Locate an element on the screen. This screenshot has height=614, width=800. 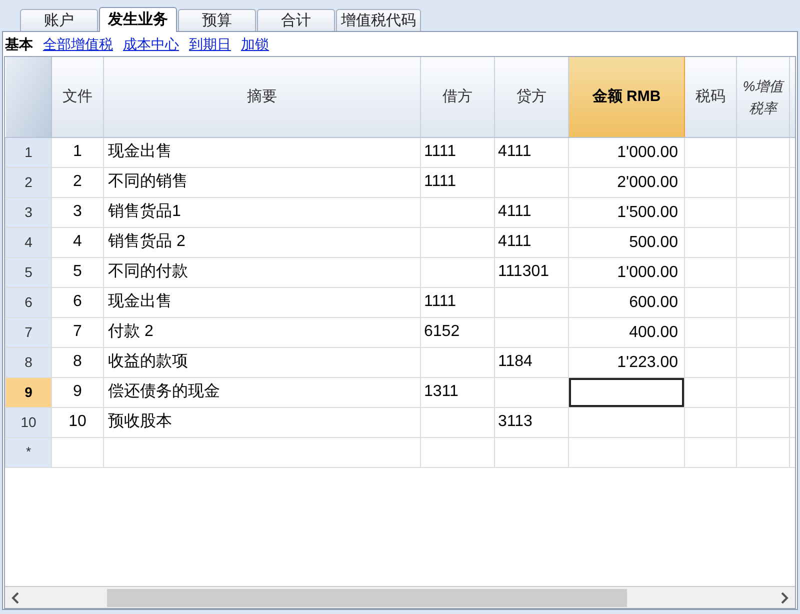
amount-cell-text: 1'223.00 is located at coordinates (647, 362).